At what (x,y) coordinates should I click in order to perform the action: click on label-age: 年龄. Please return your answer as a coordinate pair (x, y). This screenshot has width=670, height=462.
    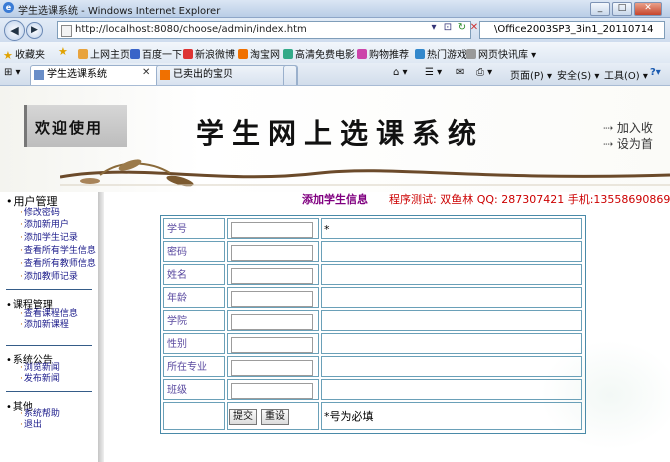
    Looking at the image, I should click on (194, 297).